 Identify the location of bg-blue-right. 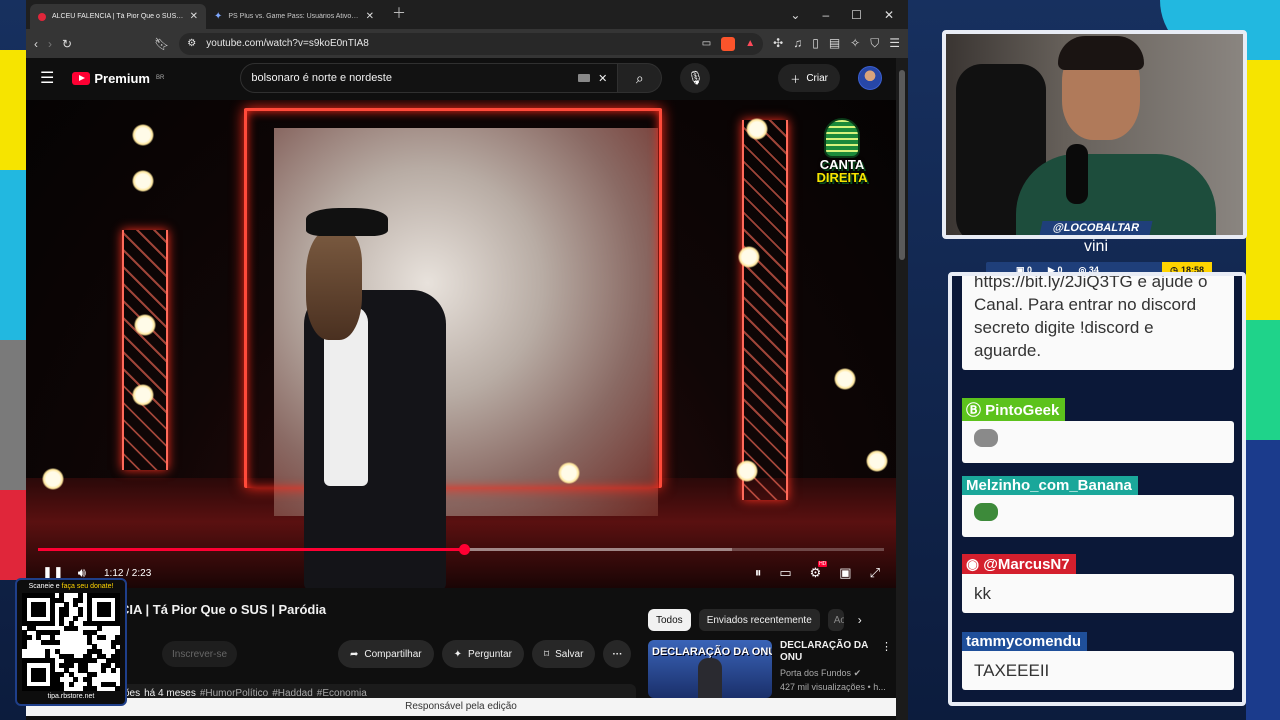
(1263, 580).